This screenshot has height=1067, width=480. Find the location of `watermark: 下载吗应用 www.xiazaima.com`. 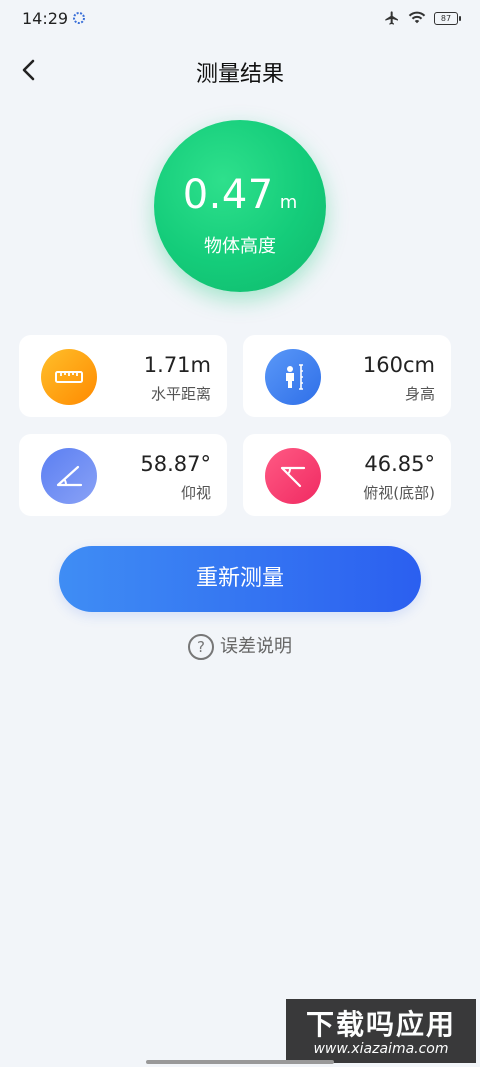

watermark: 下载吗应用 www.xiazaima.com is located at coordinates (381, 1031).